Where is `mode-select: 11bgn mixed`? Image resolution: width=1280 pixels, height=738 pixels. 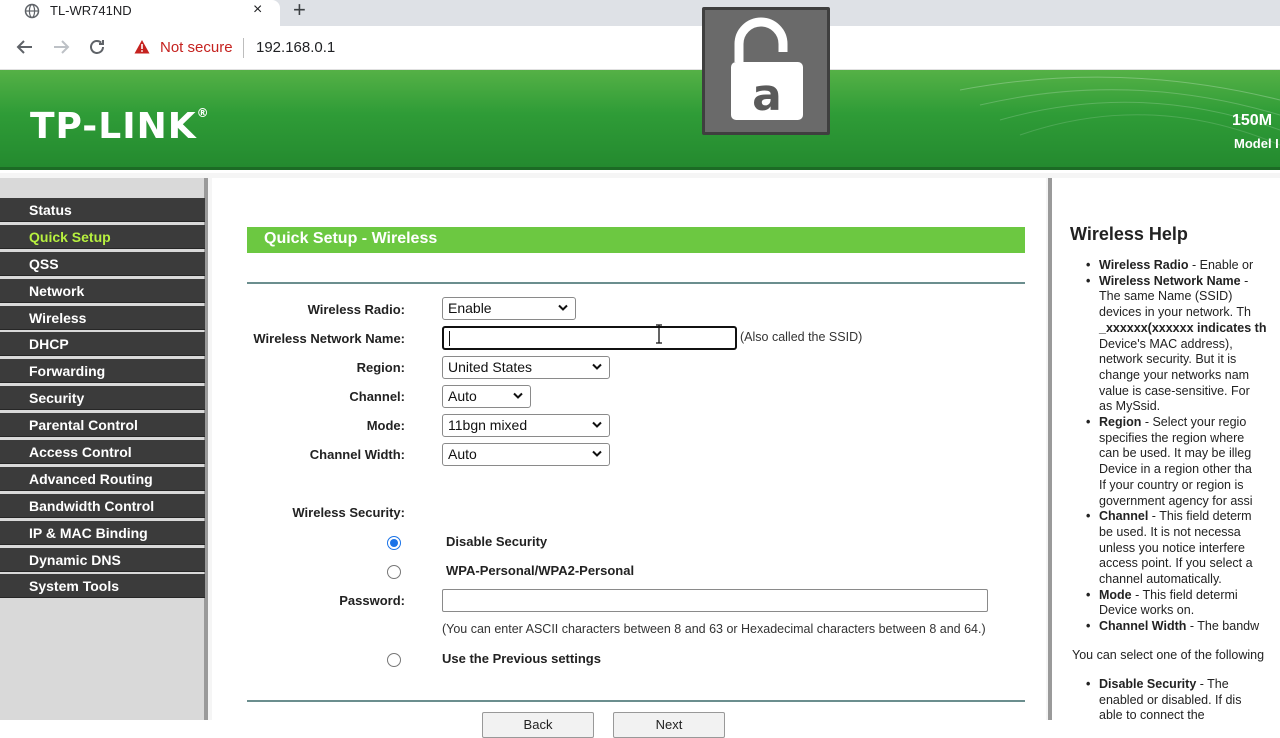
mode-select: 11bgn mixed is located at coordinates (526, 425).